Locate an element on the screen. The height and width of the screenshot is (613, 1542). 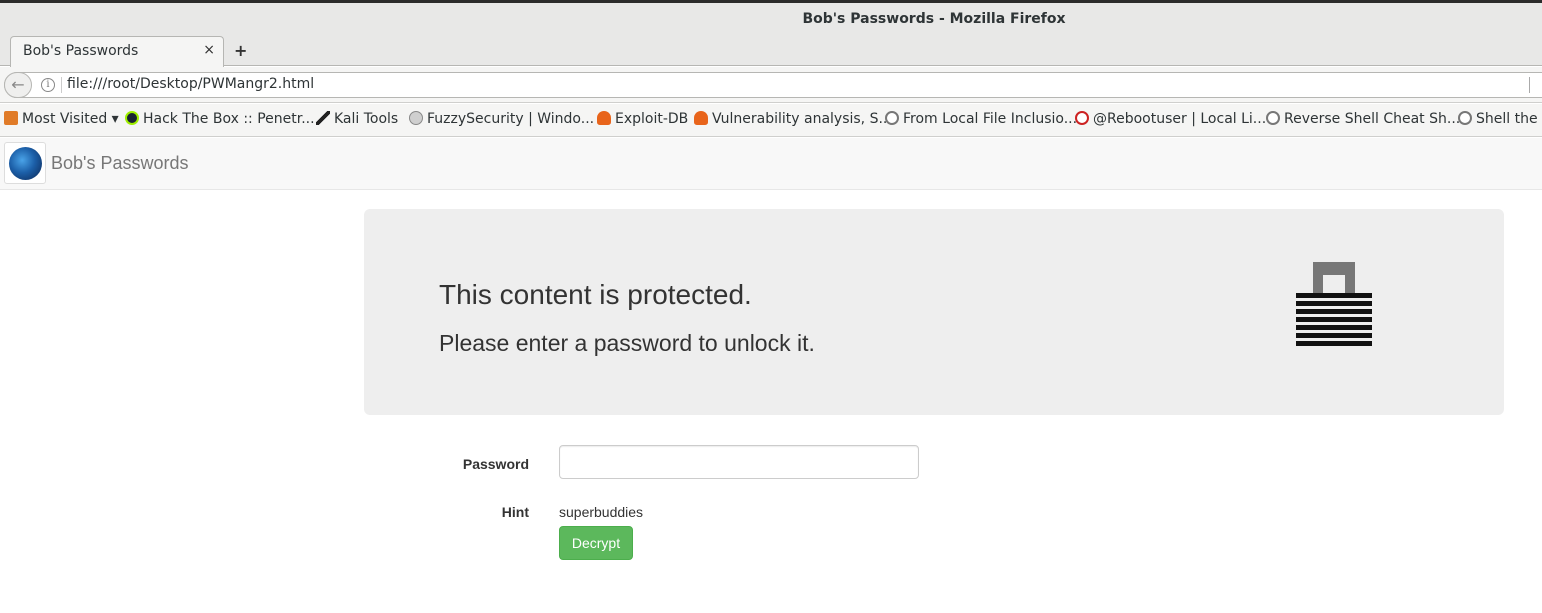
bookmark-label: Most Visited ▾ is located at coordinates (70, 119).